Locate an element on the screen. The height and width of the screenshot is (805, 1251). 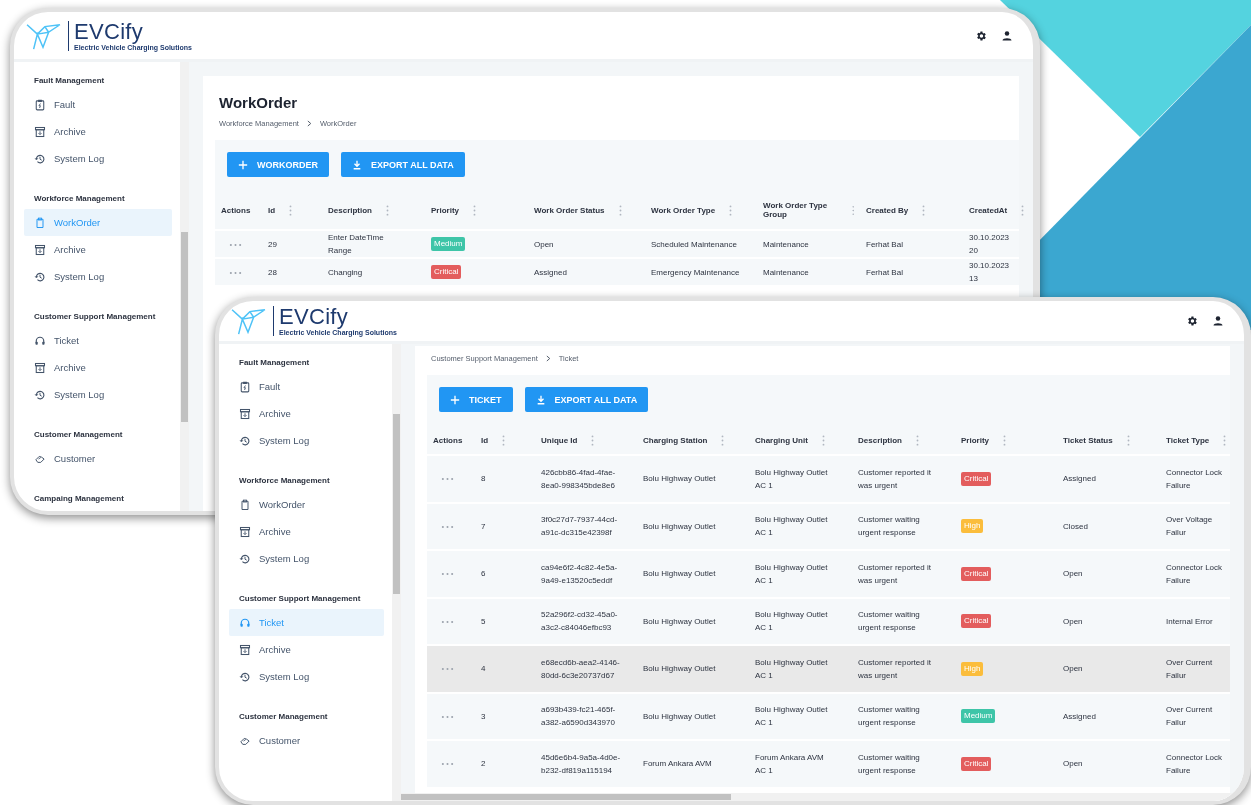
brand-name: EVCify is located at coordinates (109, 31).